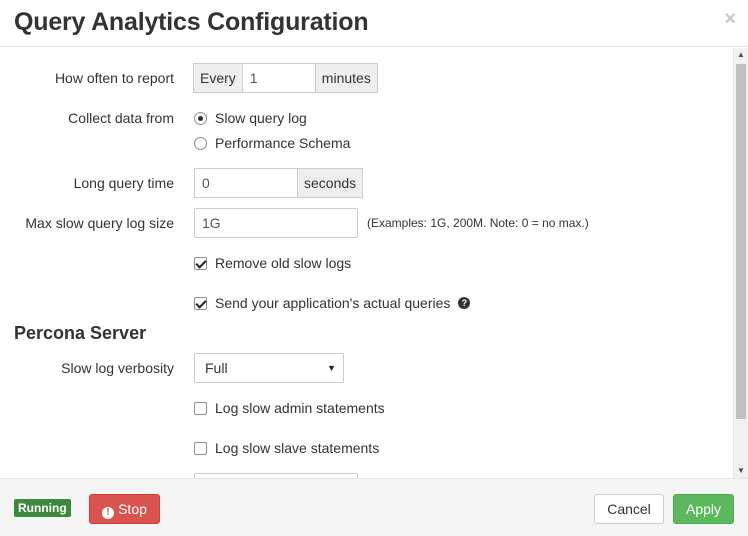 This screenshot has width=748, height=536. Describe the element at coordinates (276, 223) in the screenshot. I see `max-log-size-input` at that location.